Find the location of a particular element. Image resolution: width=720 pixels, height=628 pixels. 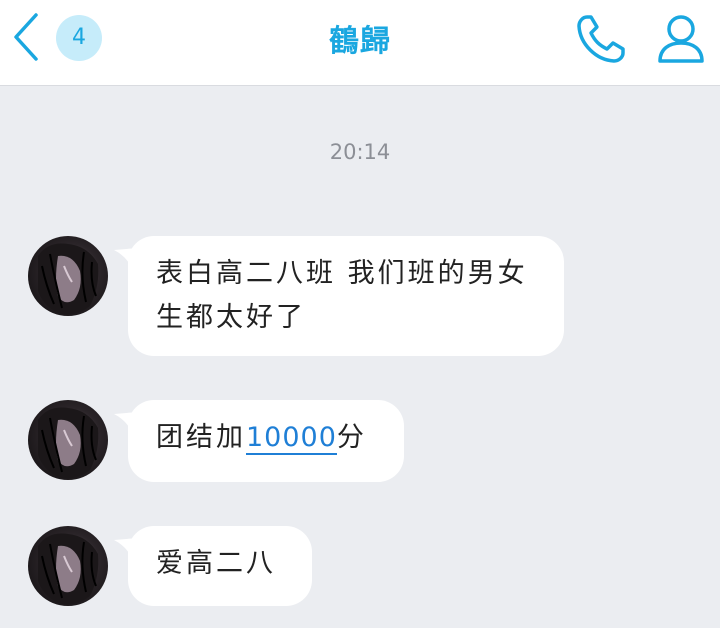

message-bubble: 爱高二八 is located at coordinates (220, 566).